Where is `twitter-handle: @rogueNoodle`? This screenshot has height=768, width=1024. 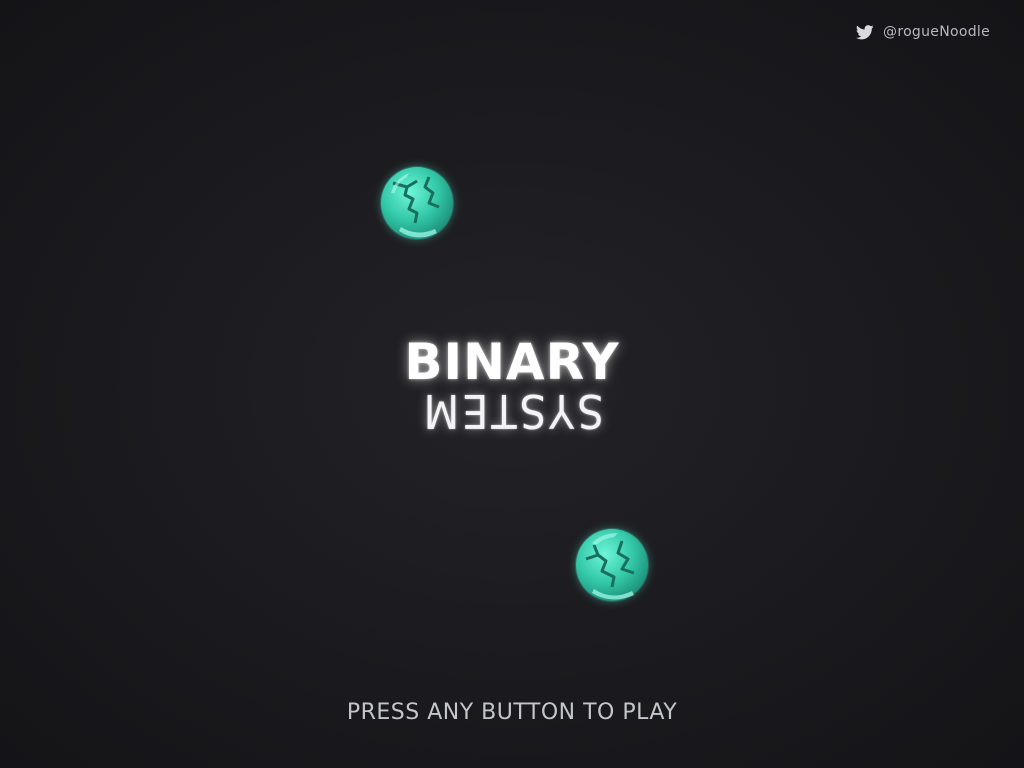
twitter-handle: @rogueNoodle is located at coordinates (936, 32).